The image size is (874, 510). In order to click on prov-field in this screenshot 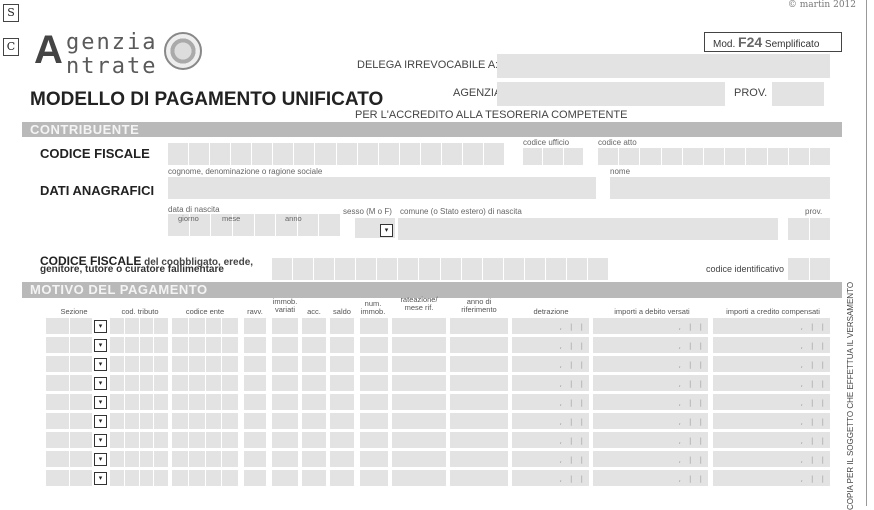, I will do `click(798, 94)`.